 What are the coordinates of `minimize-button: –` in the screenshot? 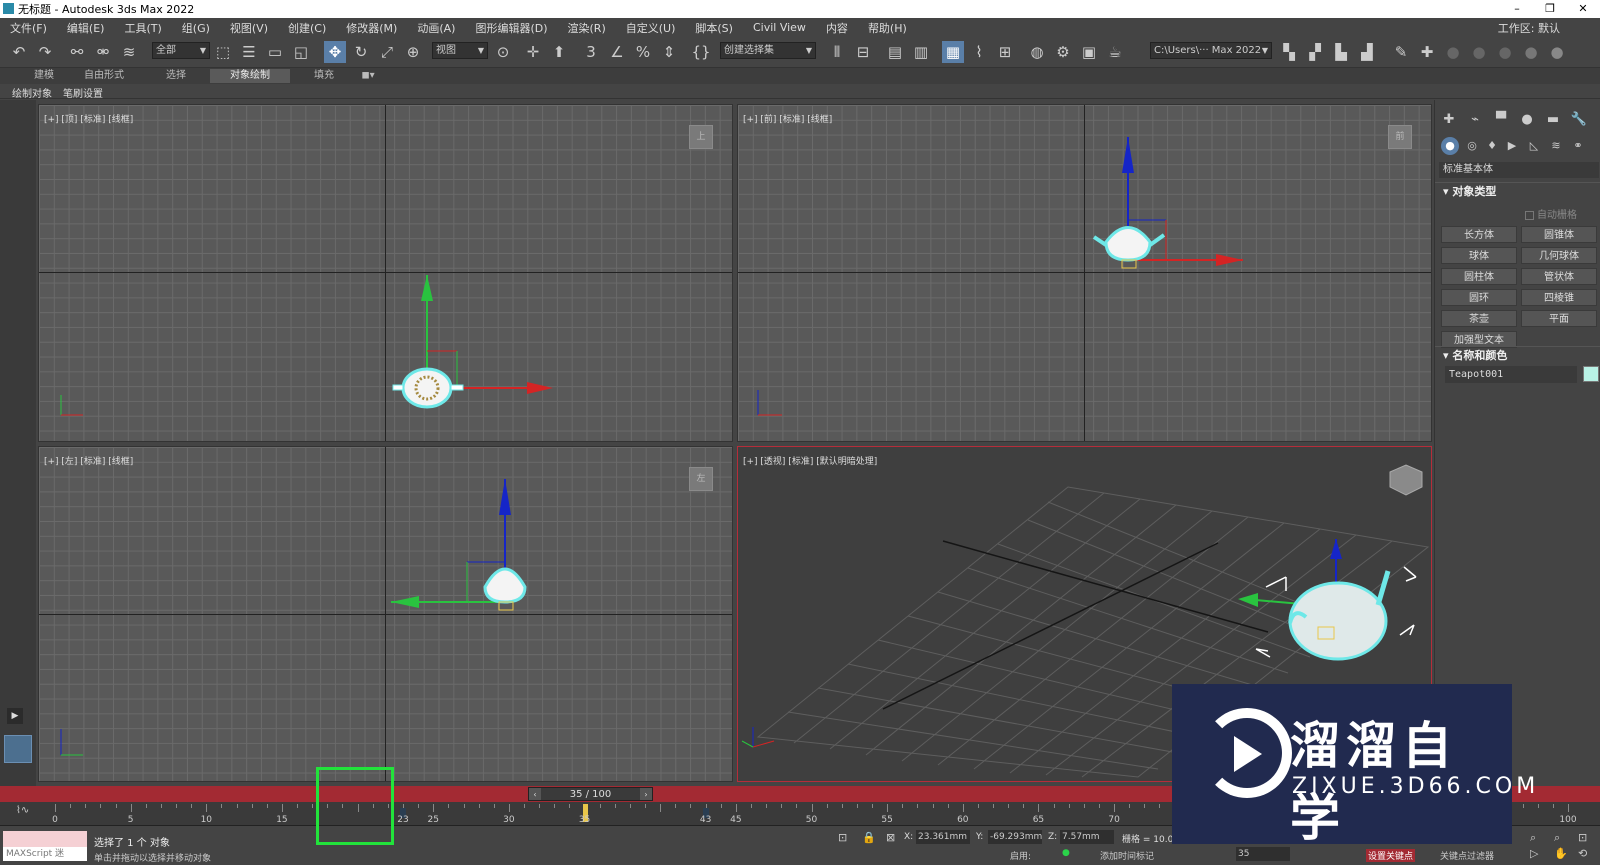 It's located at (1517, 9).